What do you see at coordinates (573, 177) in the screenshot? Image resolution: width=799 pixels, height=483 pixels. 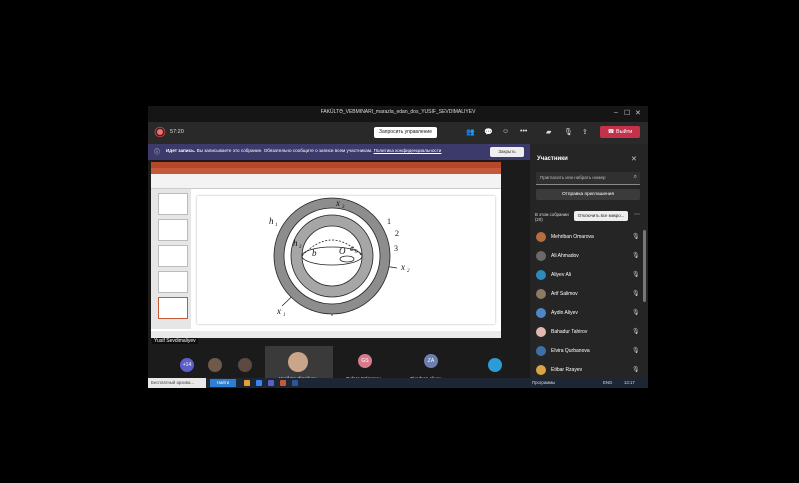 I see `invite-placeholder: Пригласить или набрать номер` at bounding box center [573, 177].